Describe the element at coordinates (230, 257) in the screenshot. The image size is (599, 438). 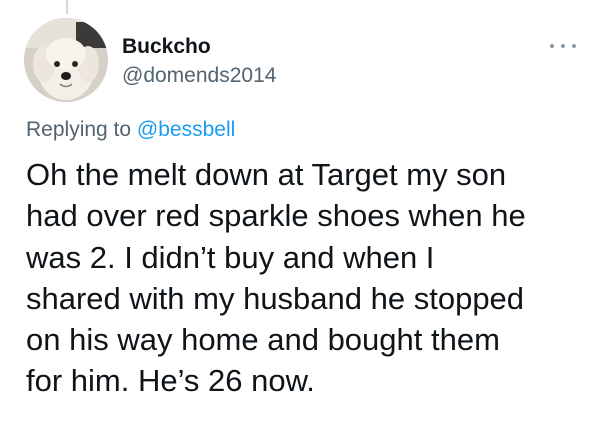
I see `tweet-text-line: was 2. I didn’t buy and when I` at that location.